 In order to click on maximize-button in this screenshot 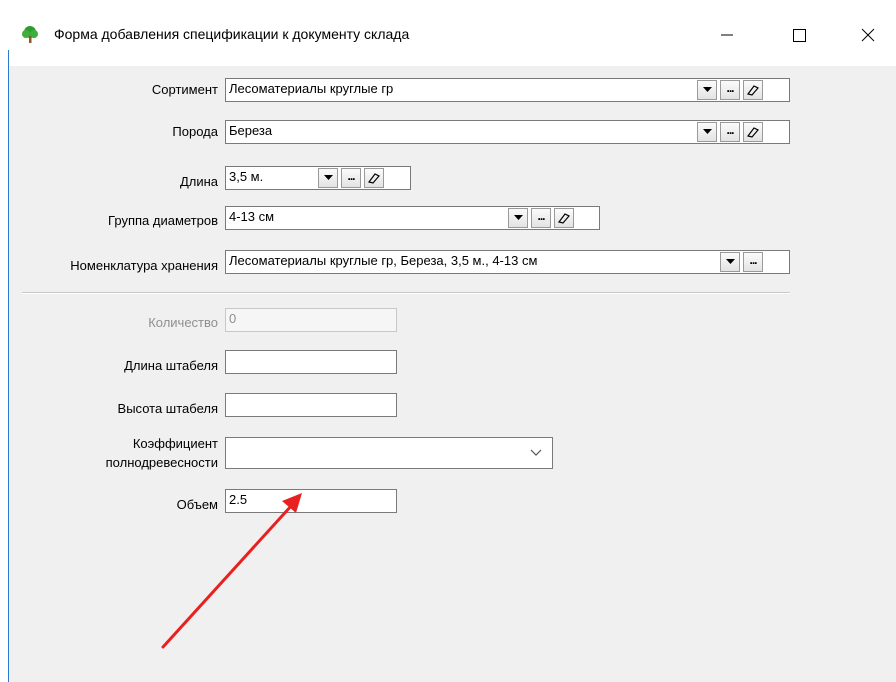, I will do `click(799, 34)`.